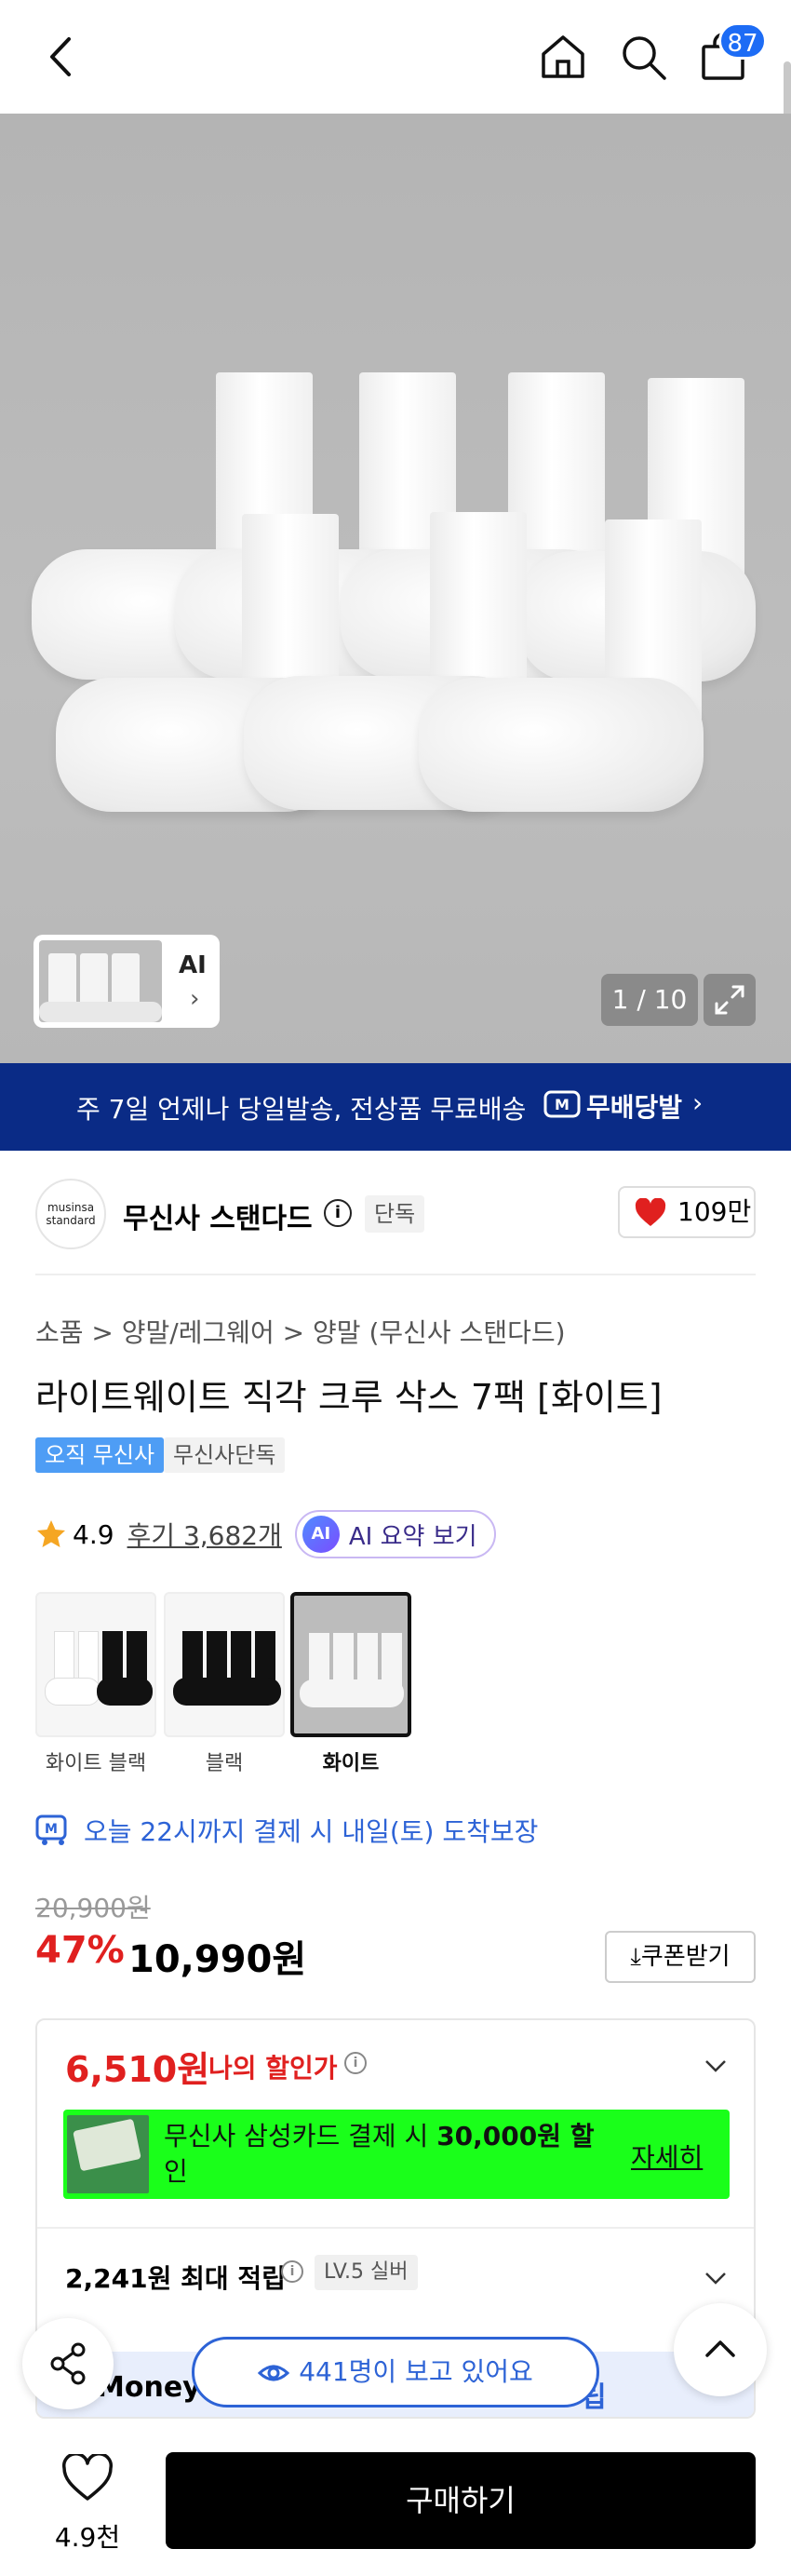 This screenshot has width=791, height=2576. I want to click on option-label: 화이트 블랙, so click(96, 1763).